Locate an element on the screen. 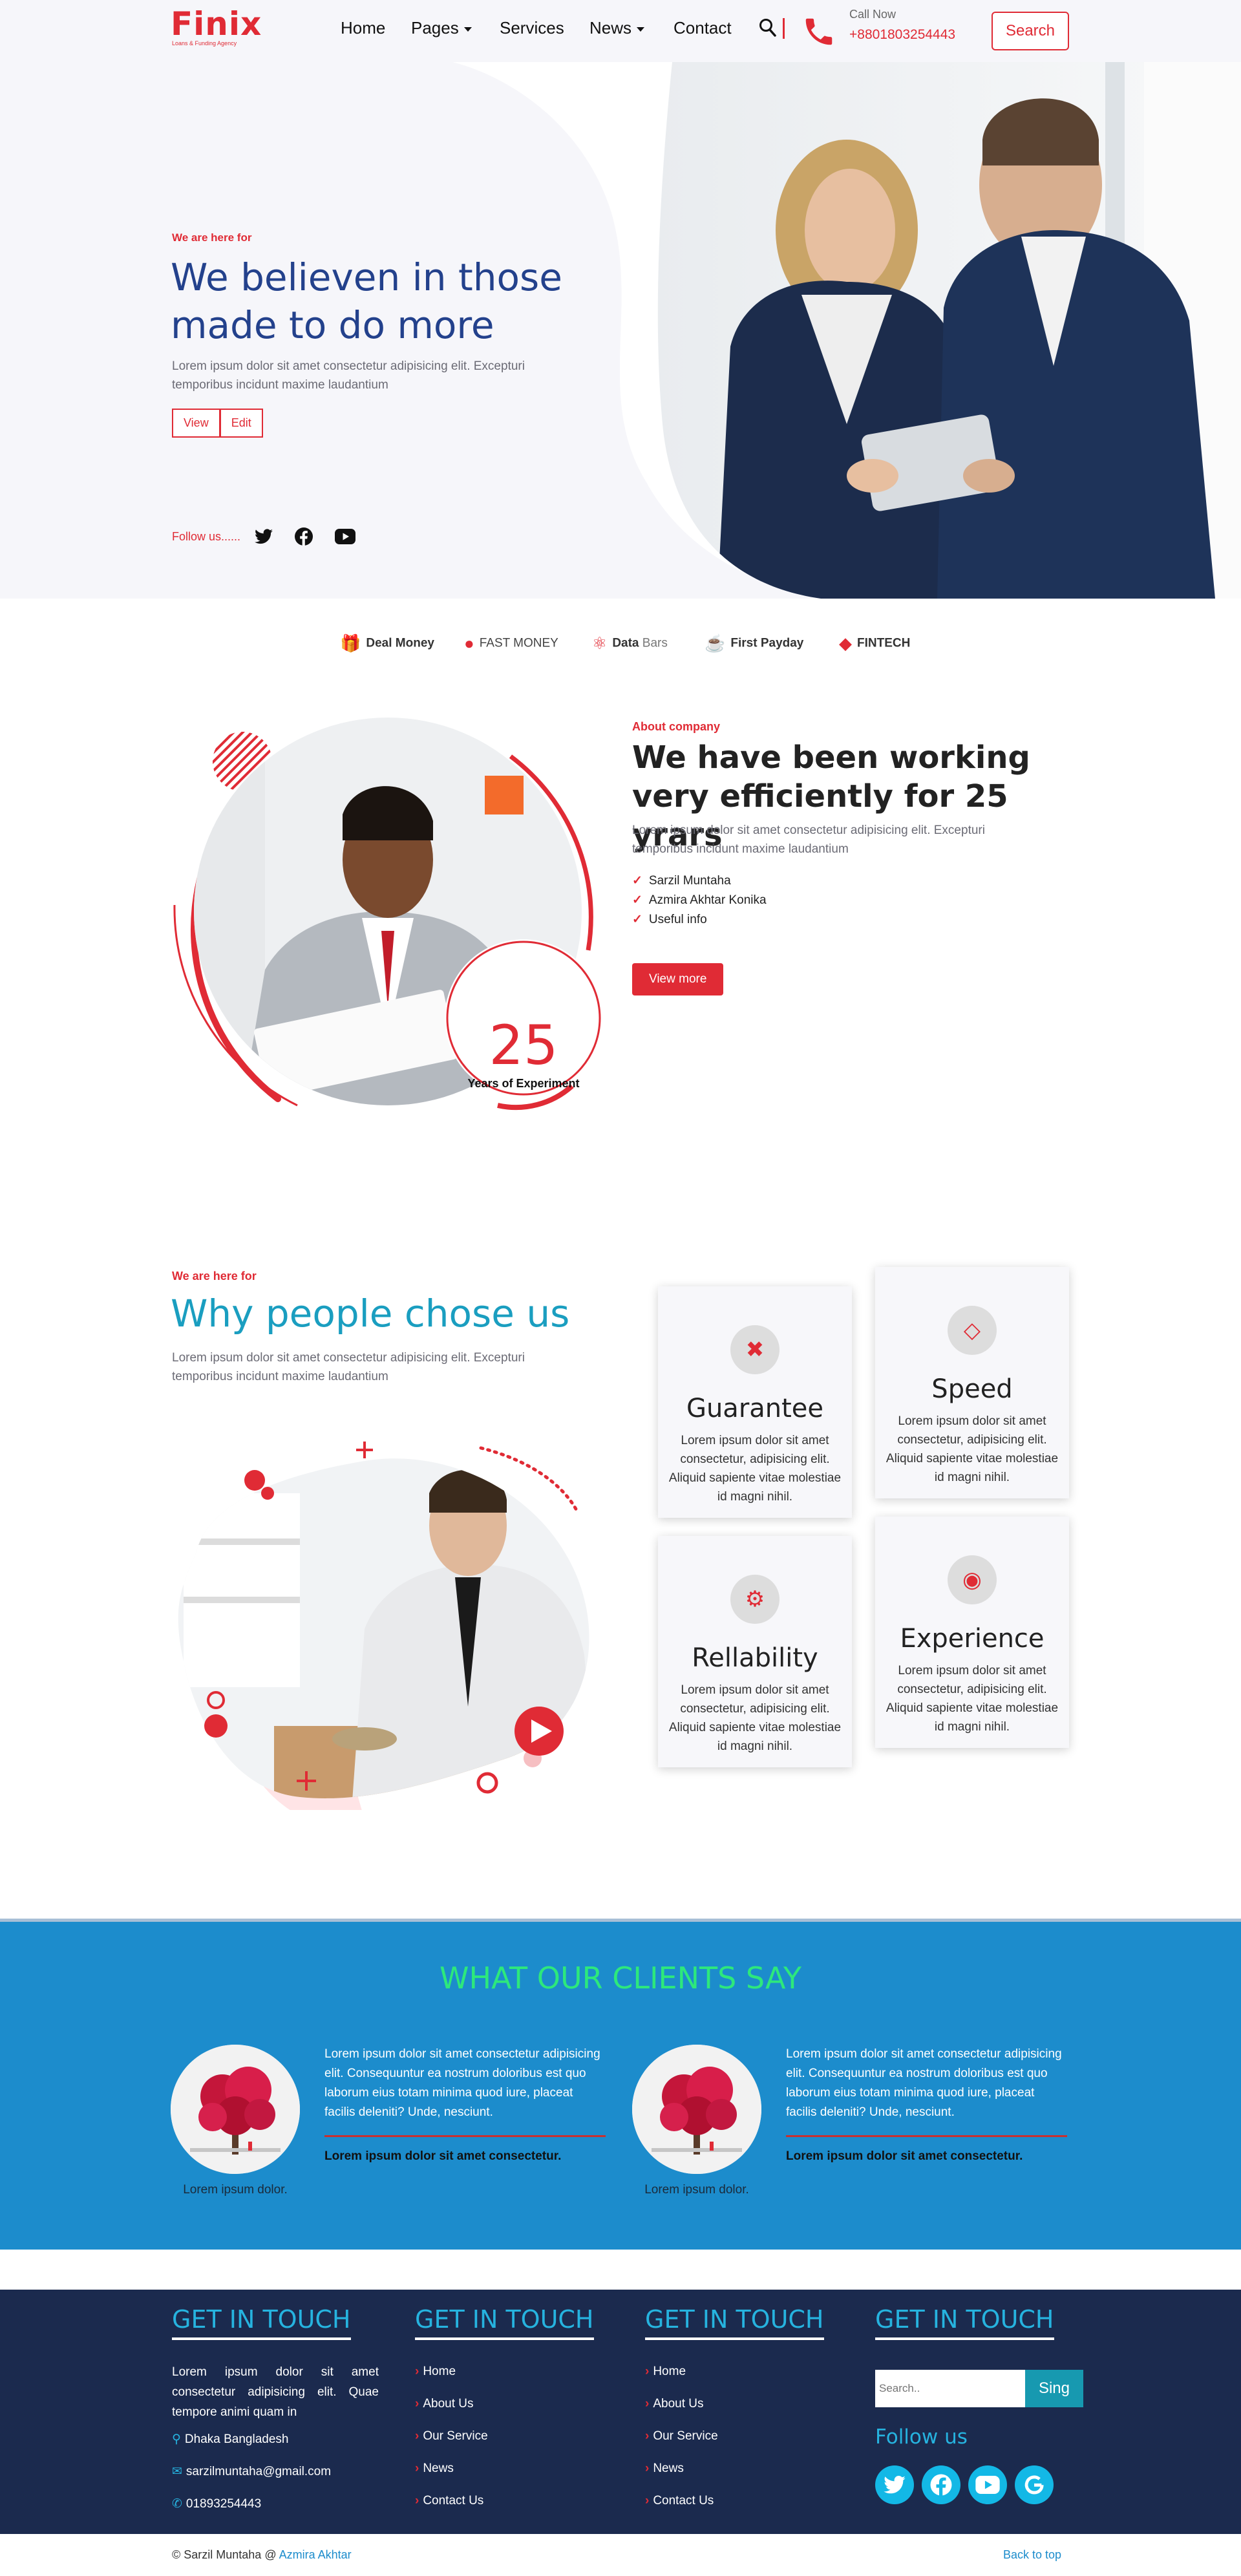  footer-search-input is located at coordinates (950, 2388).